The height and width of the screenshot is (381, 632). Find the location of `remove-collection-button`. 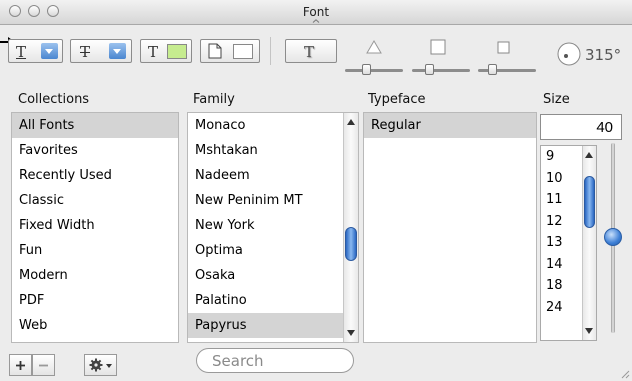

remove-collection-button is located at coordinates (43, 365).